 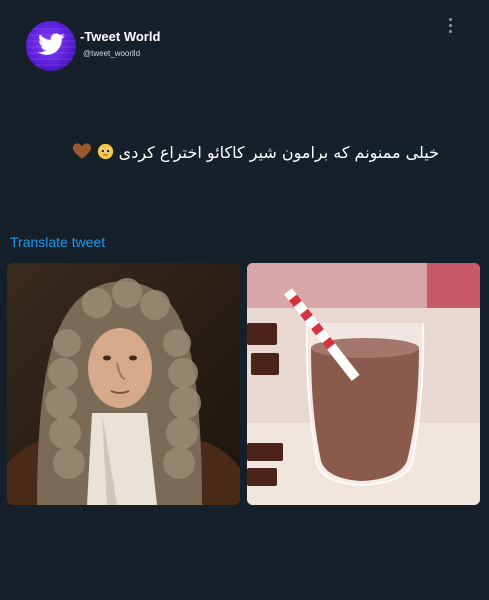 What do you see at coordinates (450, 27) in the screenshot?
I see `more-vertical-icon` at bounding box center [450, 27].